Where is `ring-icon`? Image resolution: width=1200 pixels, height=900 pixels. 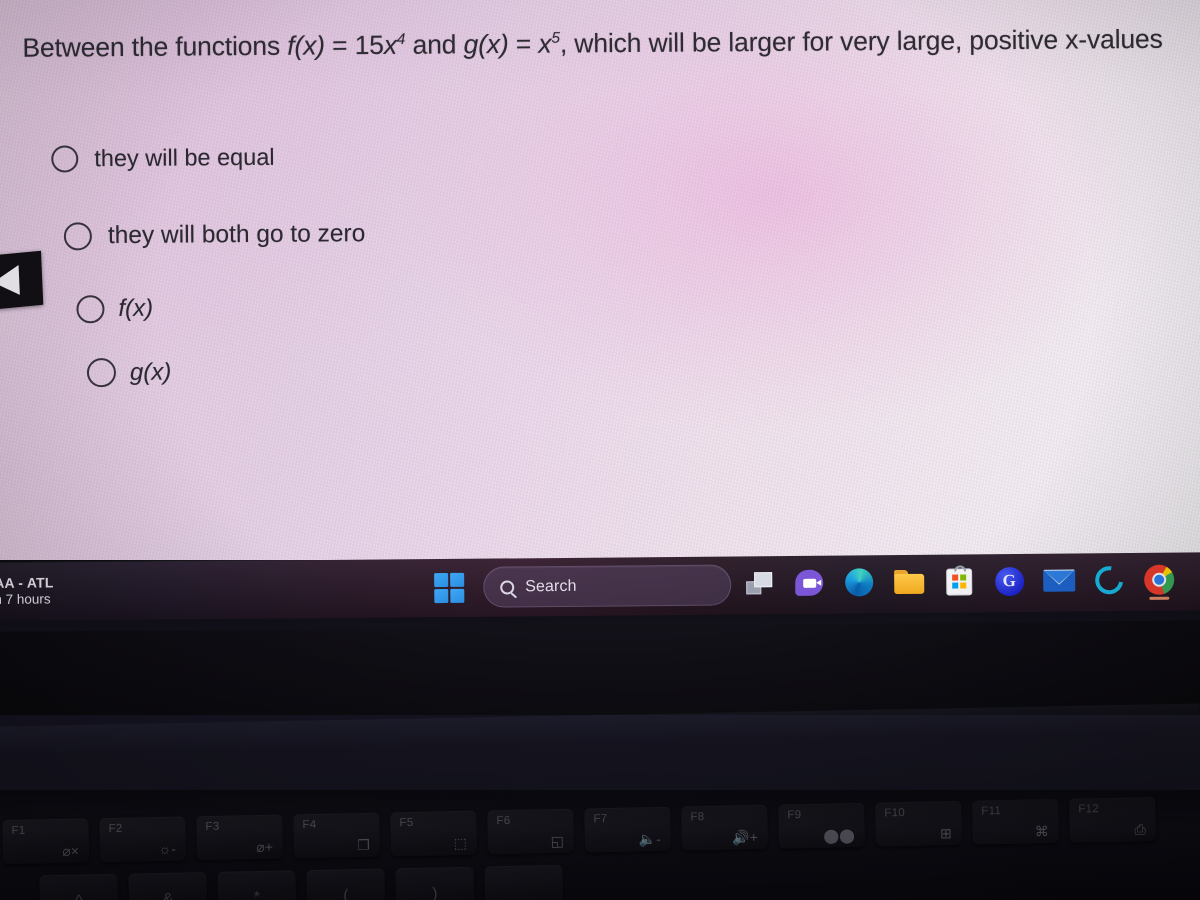
ring-icon is located at coordinates (1109, 580).